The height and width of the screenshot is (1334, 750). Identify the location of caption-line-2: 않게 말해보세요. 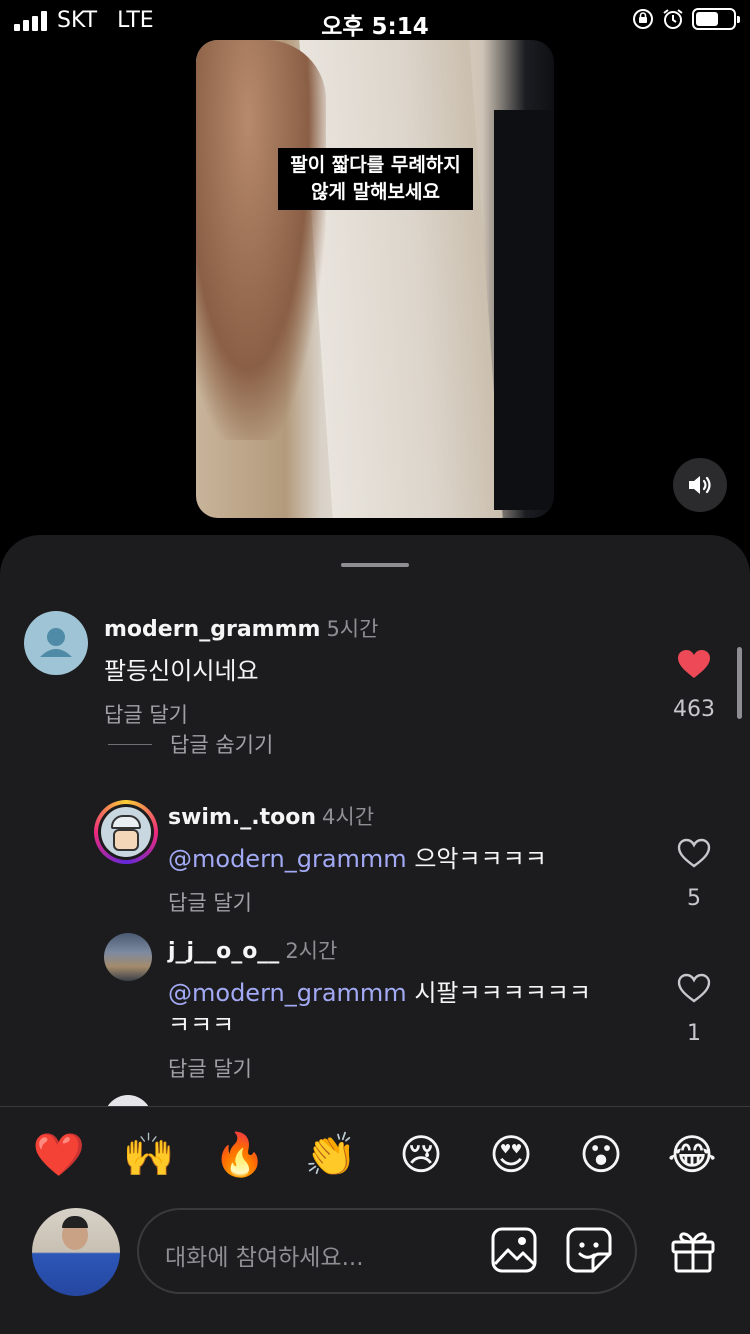
(375, 192).